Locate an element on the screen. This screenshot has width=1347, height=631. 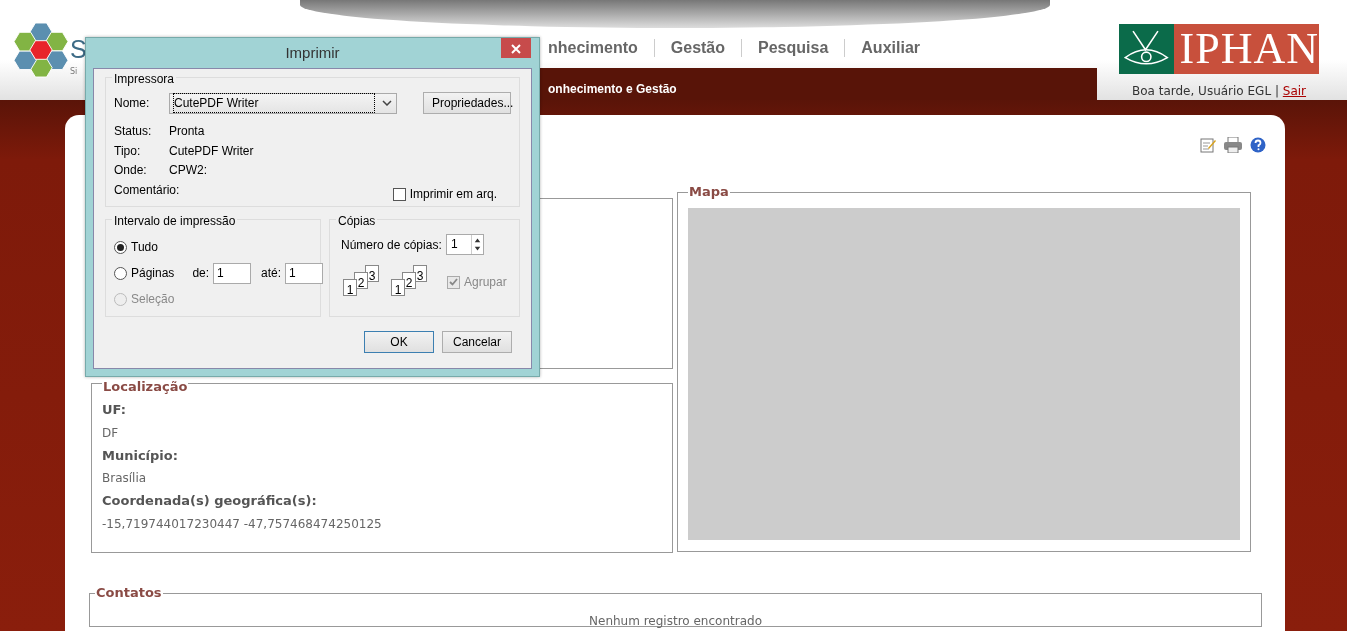
field-label: até: is located at coordinates (271, 273).